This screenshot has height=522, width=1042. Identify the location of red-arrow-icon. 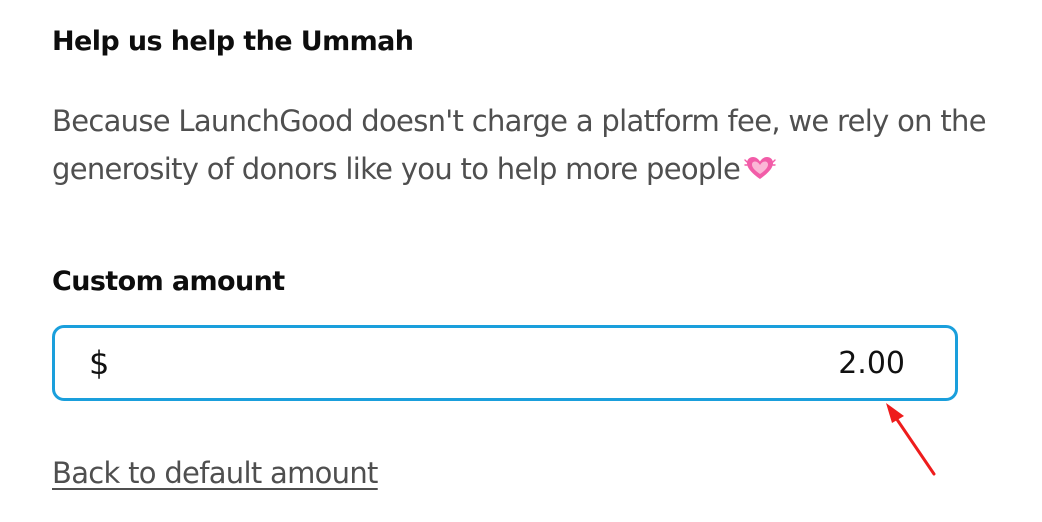
(911, 439).